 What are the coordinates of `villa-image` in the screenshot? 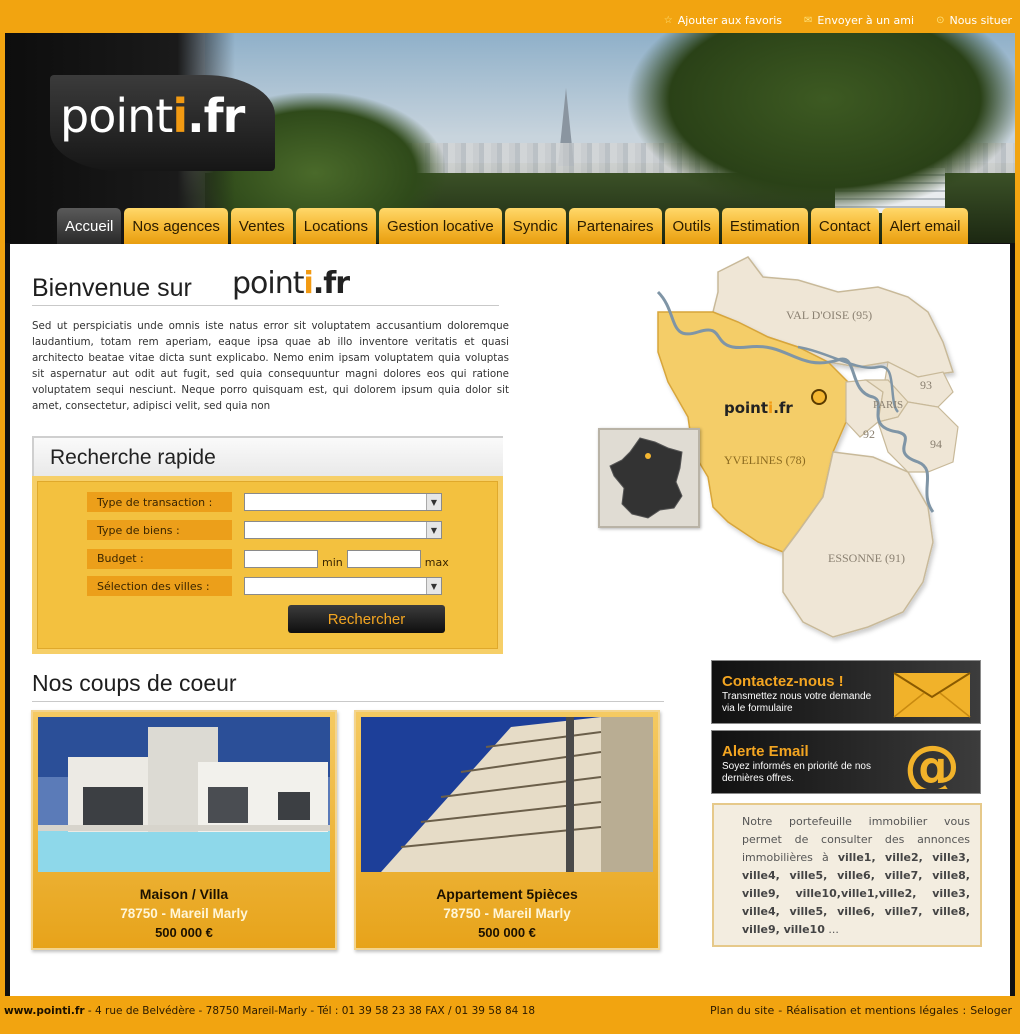 It's located at (184, 794).